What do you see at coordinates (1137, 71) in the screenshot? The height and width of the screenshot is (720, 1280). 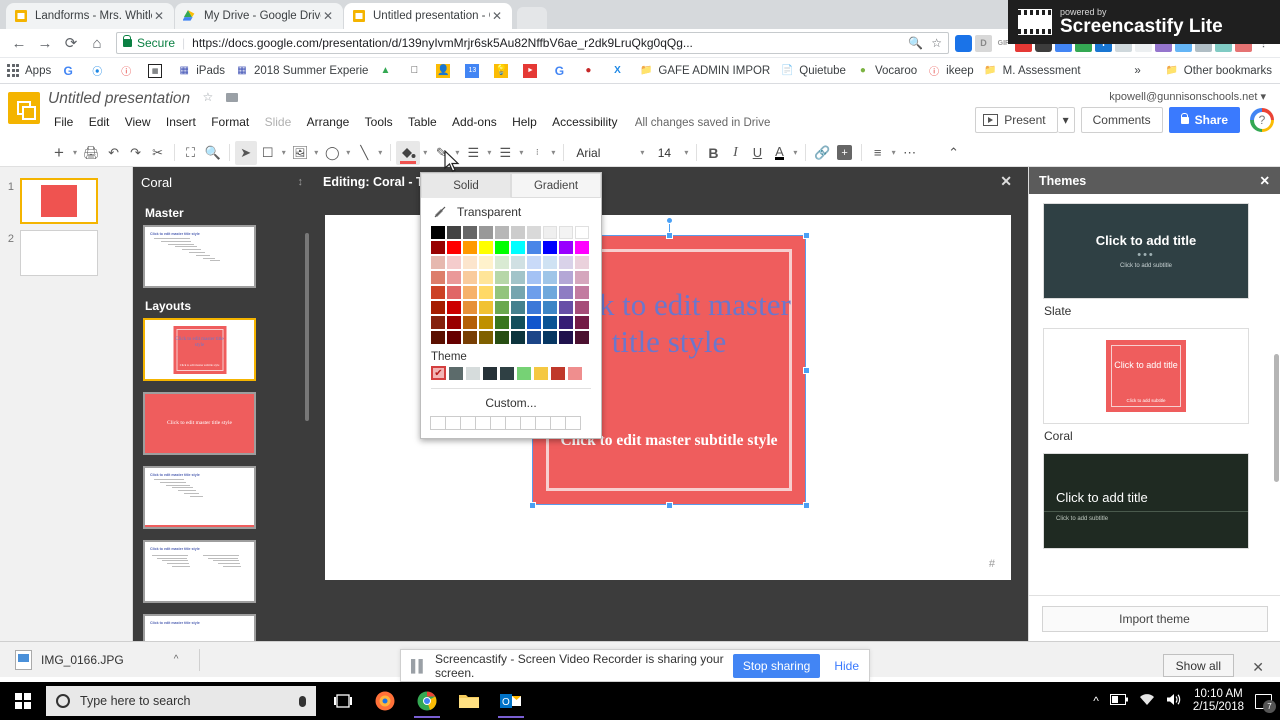 I see `bookmarks-overflow: »` at bounding box center [1137, 71].